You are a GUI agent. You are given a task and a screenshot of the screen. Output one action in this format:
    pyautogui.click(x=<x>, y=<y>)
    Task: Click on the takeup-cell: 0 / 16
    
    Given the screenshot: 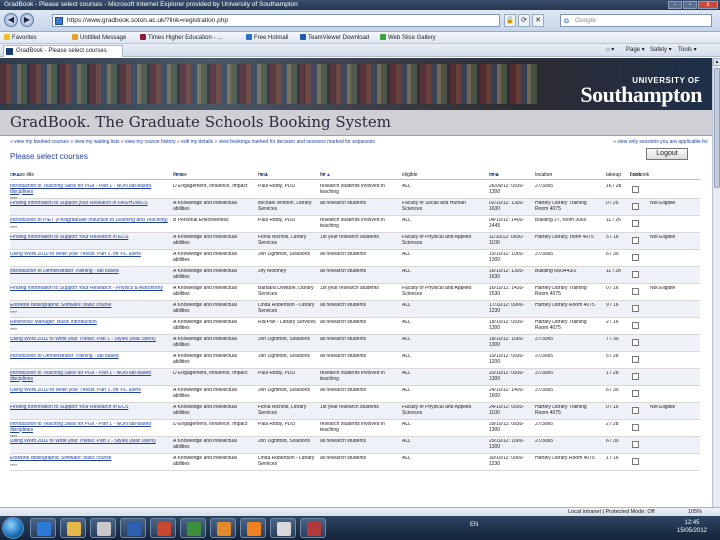 What is the action you would take?
    pyautogui.click(x=612, y=288)
    